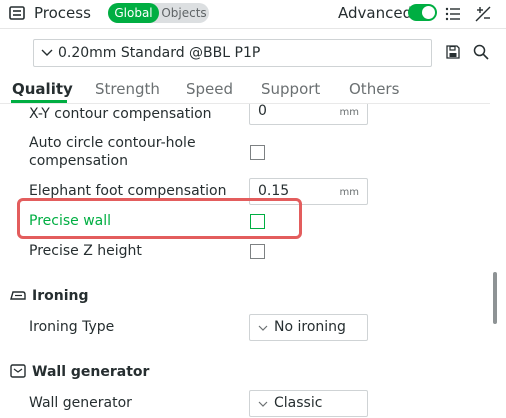  I want to click on save-icon, so click(453, 52).